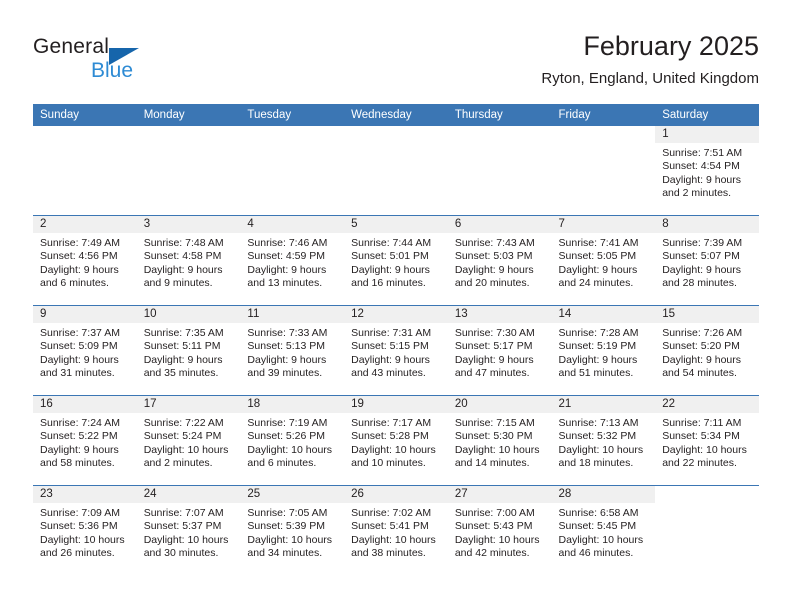 The image size is (792, 612). Describe the element at coordinates (702, 333) in the screenshot. I see `sunrise-text: Sunrise: 7:26 AM` at that location.